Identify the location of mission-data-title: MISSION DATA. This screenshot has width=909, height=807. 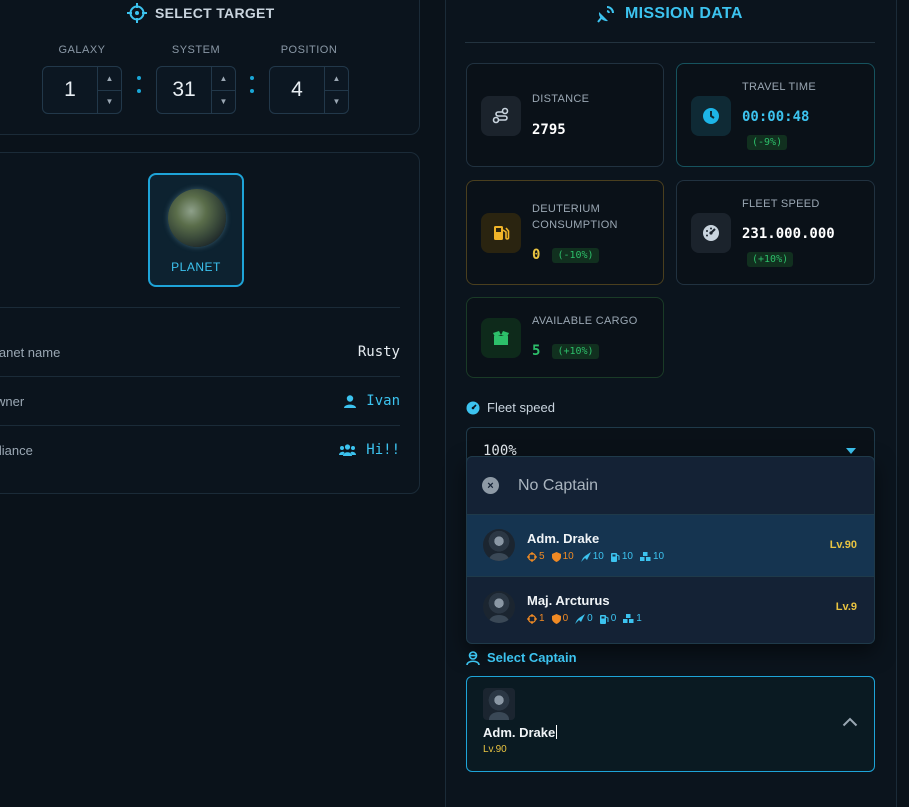
(669, 14).